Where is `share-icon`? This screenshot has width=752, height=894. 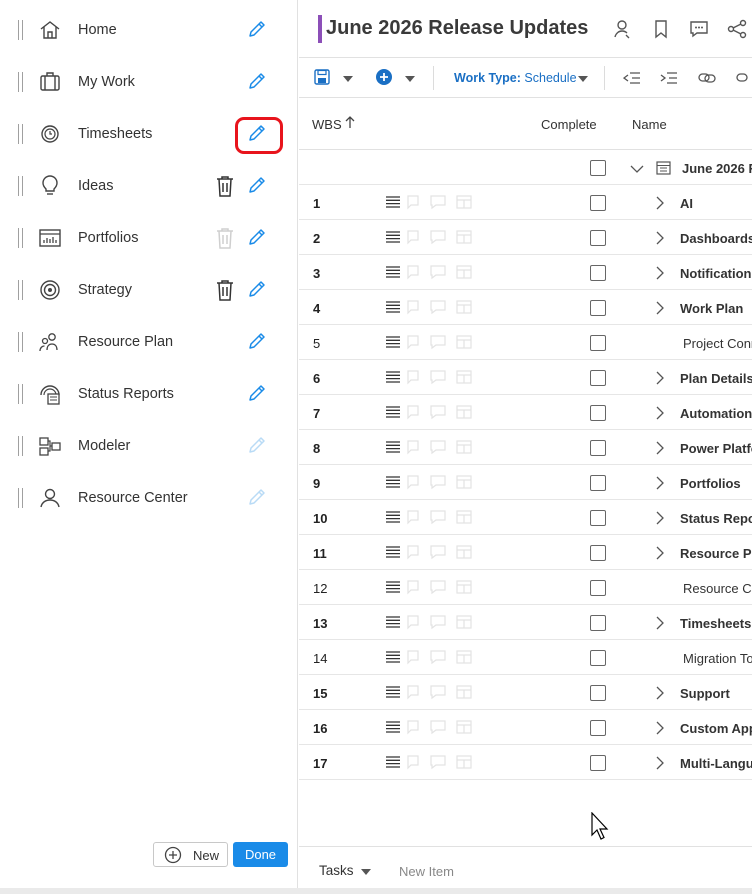
share-icon is located at coordinates (737, 29).